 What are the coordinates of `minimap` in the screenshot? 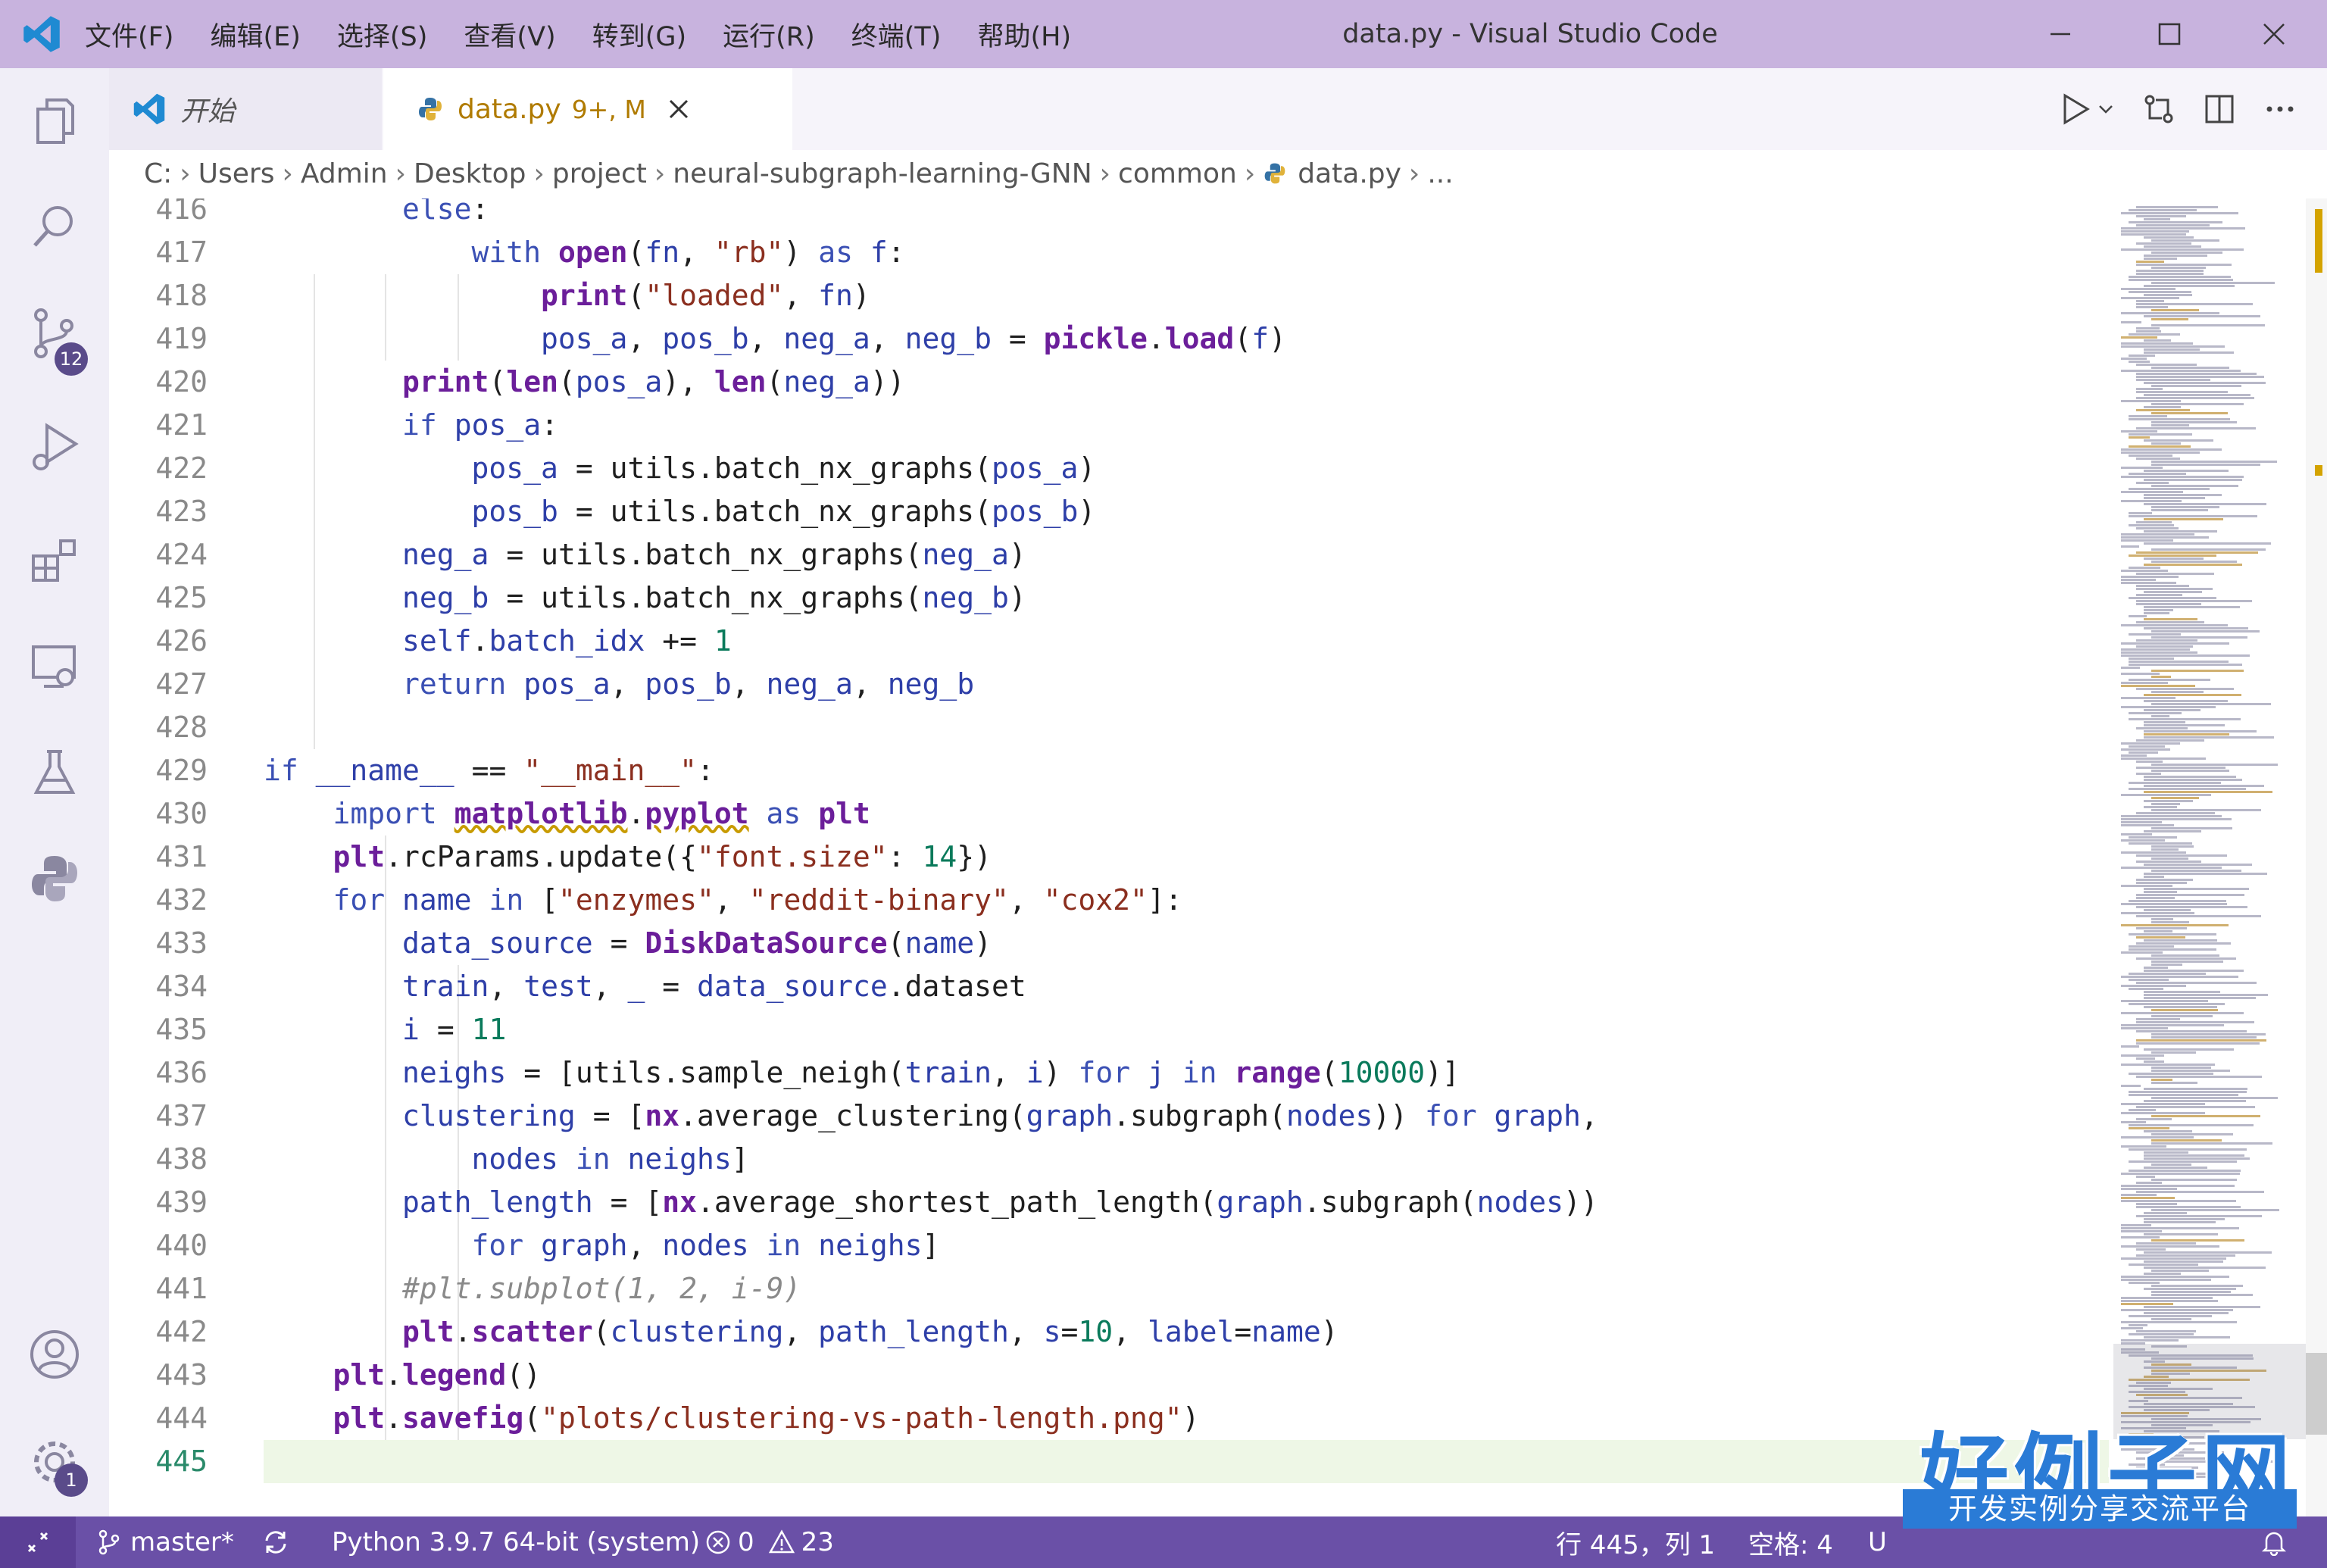 It's located at (2209, 857).